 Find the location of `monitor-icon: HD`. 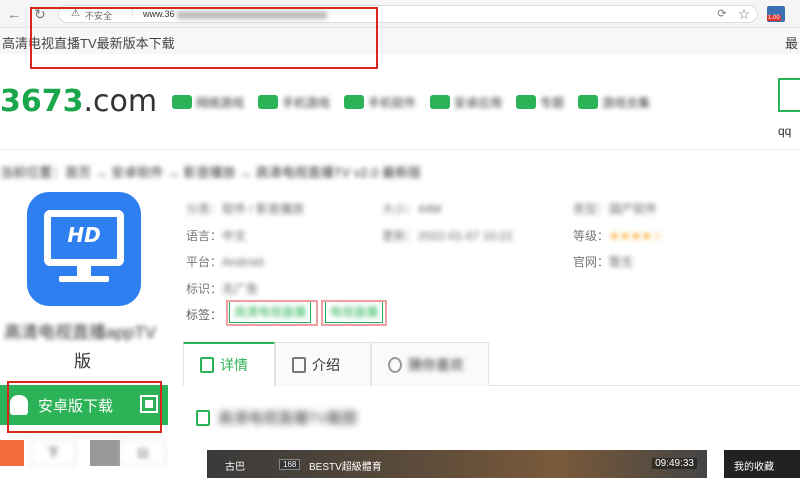

monitor-icon: HD is located at coordinates (84, 238).